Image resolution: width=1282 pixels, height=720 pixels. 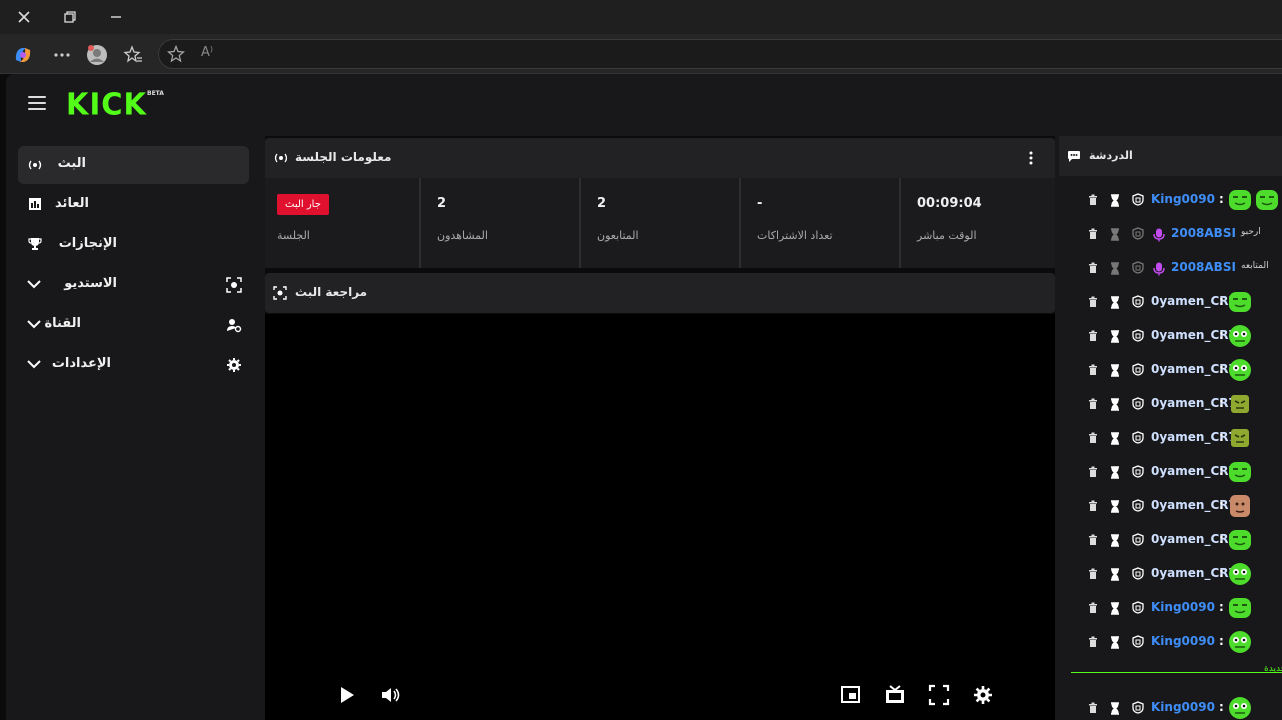 What do you see at coordinates (720, 54) in the screenshot?
I see `address-bar: A⁾` at bounding box center [720, 54].